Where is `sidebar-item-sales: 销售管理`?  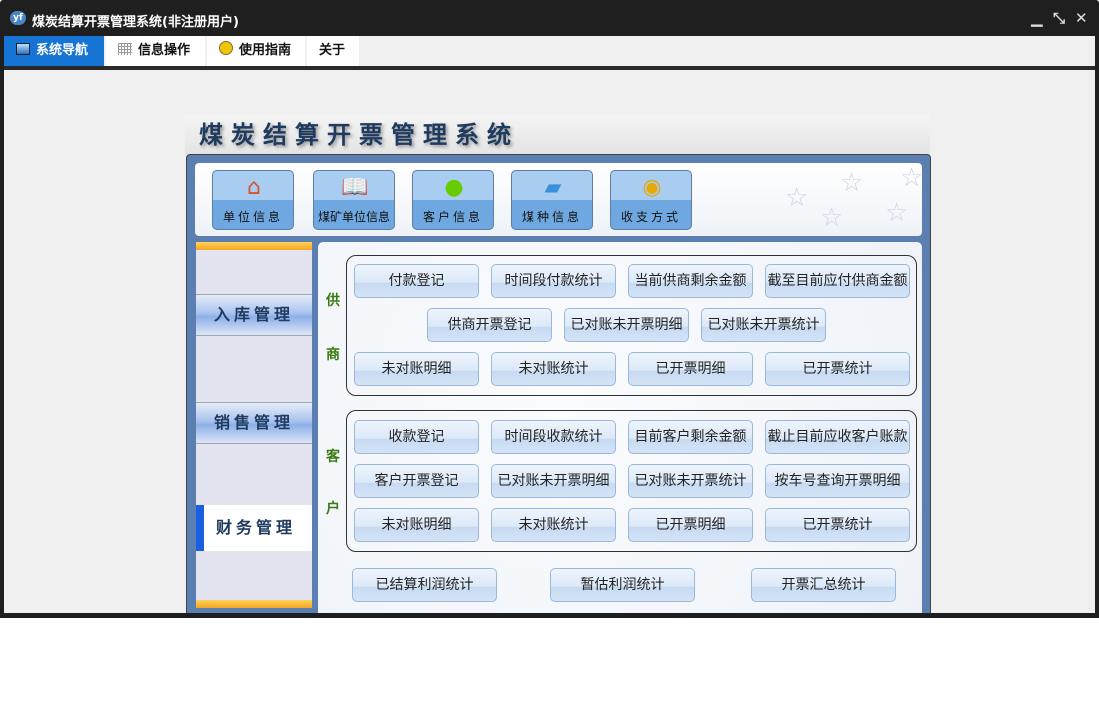
sidebar-item-sales: 销售管理 is located at coordinates (254, 423).